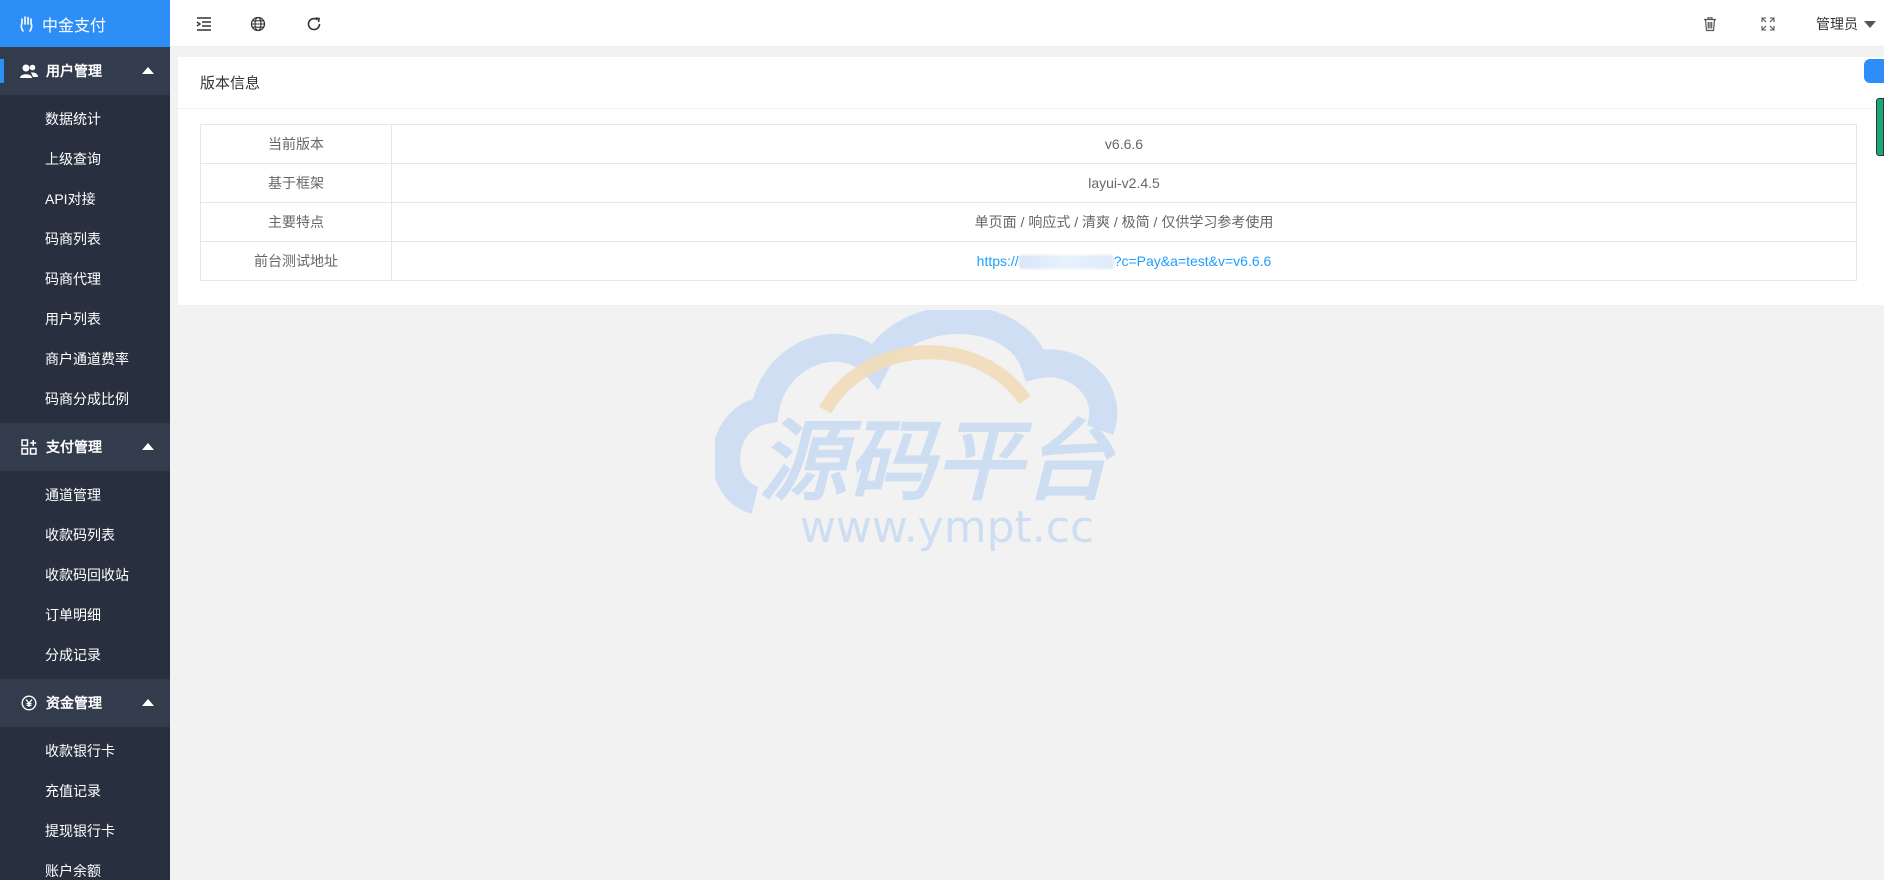  Describe the element at coordinates (85, 865) in the screenshot. I see `sidebar-item-account-balance: 账户余额` at that location.